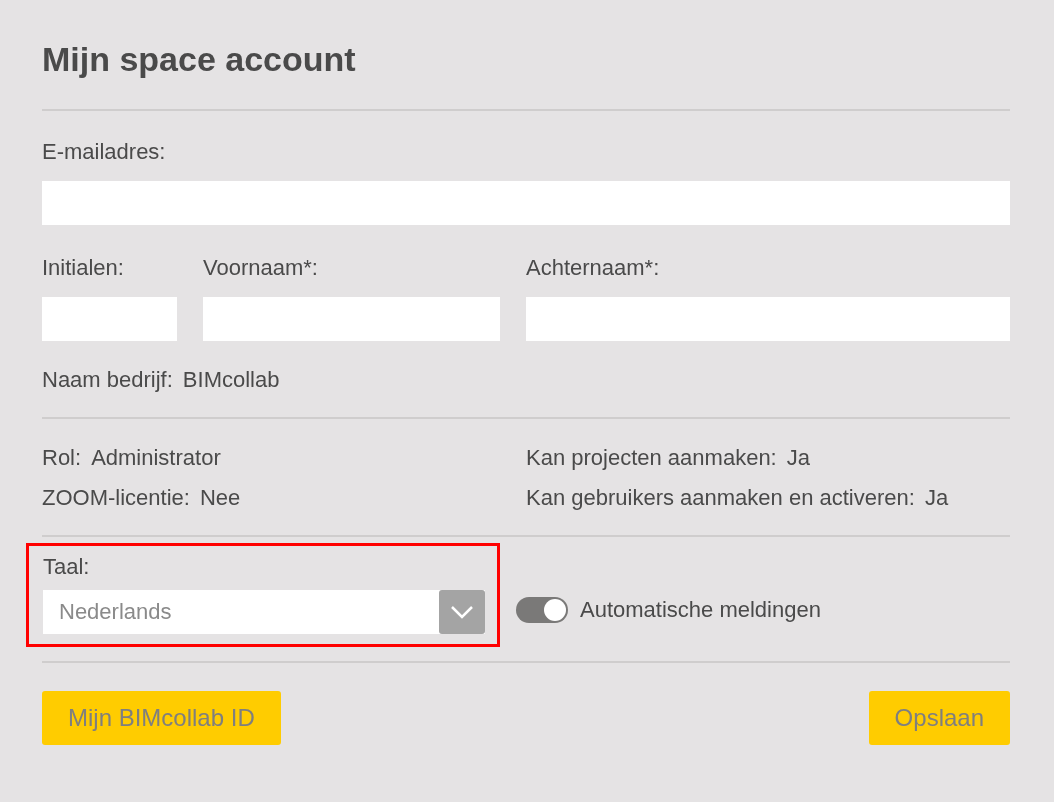 The image size is (1054, 802). I want to click on field-label: Achternaam*:, so click(593, 268).